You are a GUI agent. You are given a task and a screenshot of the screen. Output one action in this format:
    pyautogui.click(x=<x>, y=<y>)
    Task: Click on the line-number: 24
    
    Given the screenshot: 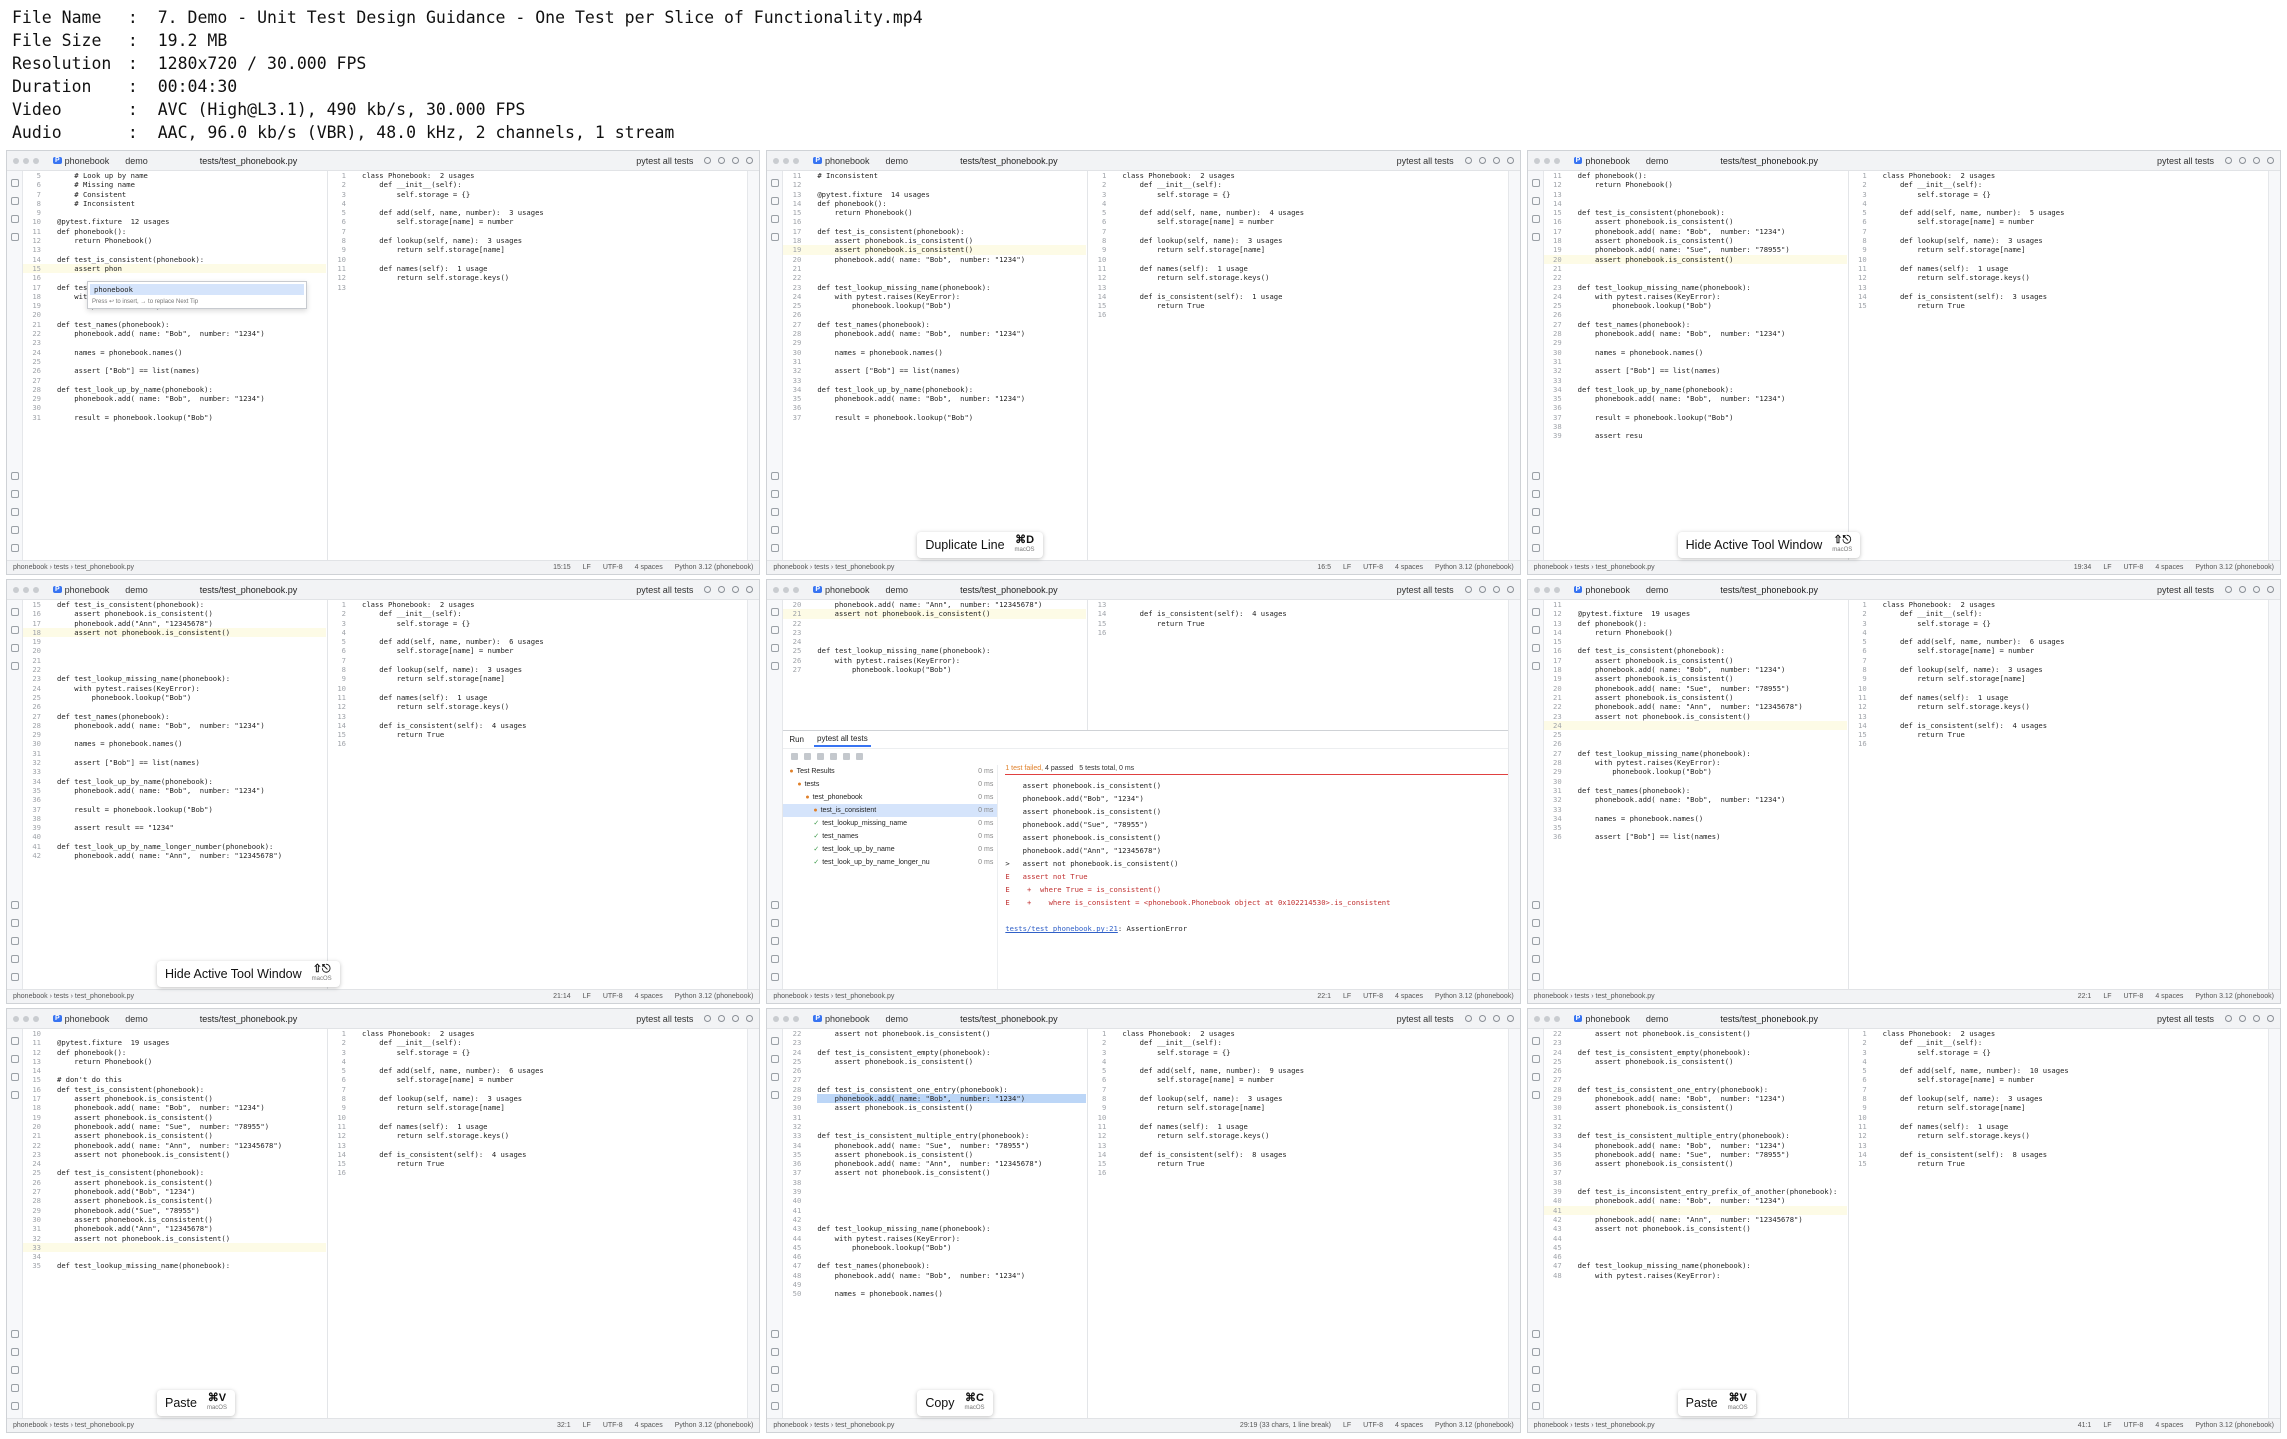 What is the action you would take?
    pyautogui.click(x=1555, y=725)
    